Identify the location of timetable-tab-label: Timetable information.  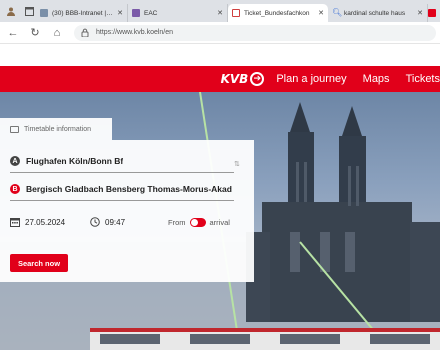
(58, 129).